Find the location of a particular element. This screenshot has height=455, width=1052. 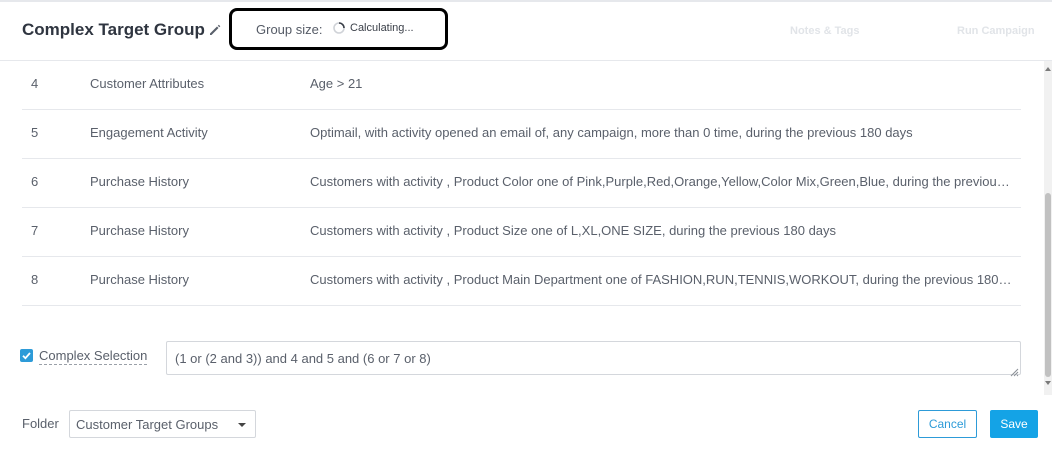

page-title: Complex Target Group is located at coordinates (113, 29).